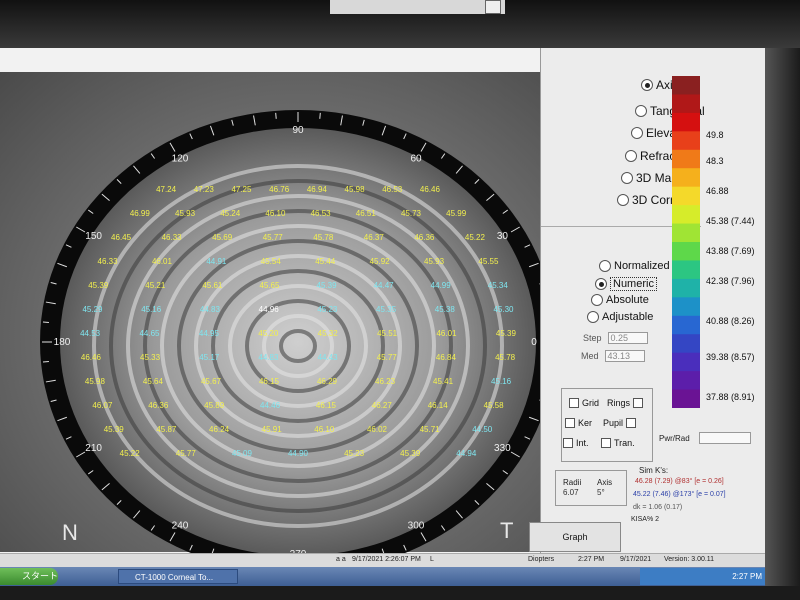 The width and height of the screenshot is (800, 600). I want to click on map-value: 44.99, so click(441, 285).